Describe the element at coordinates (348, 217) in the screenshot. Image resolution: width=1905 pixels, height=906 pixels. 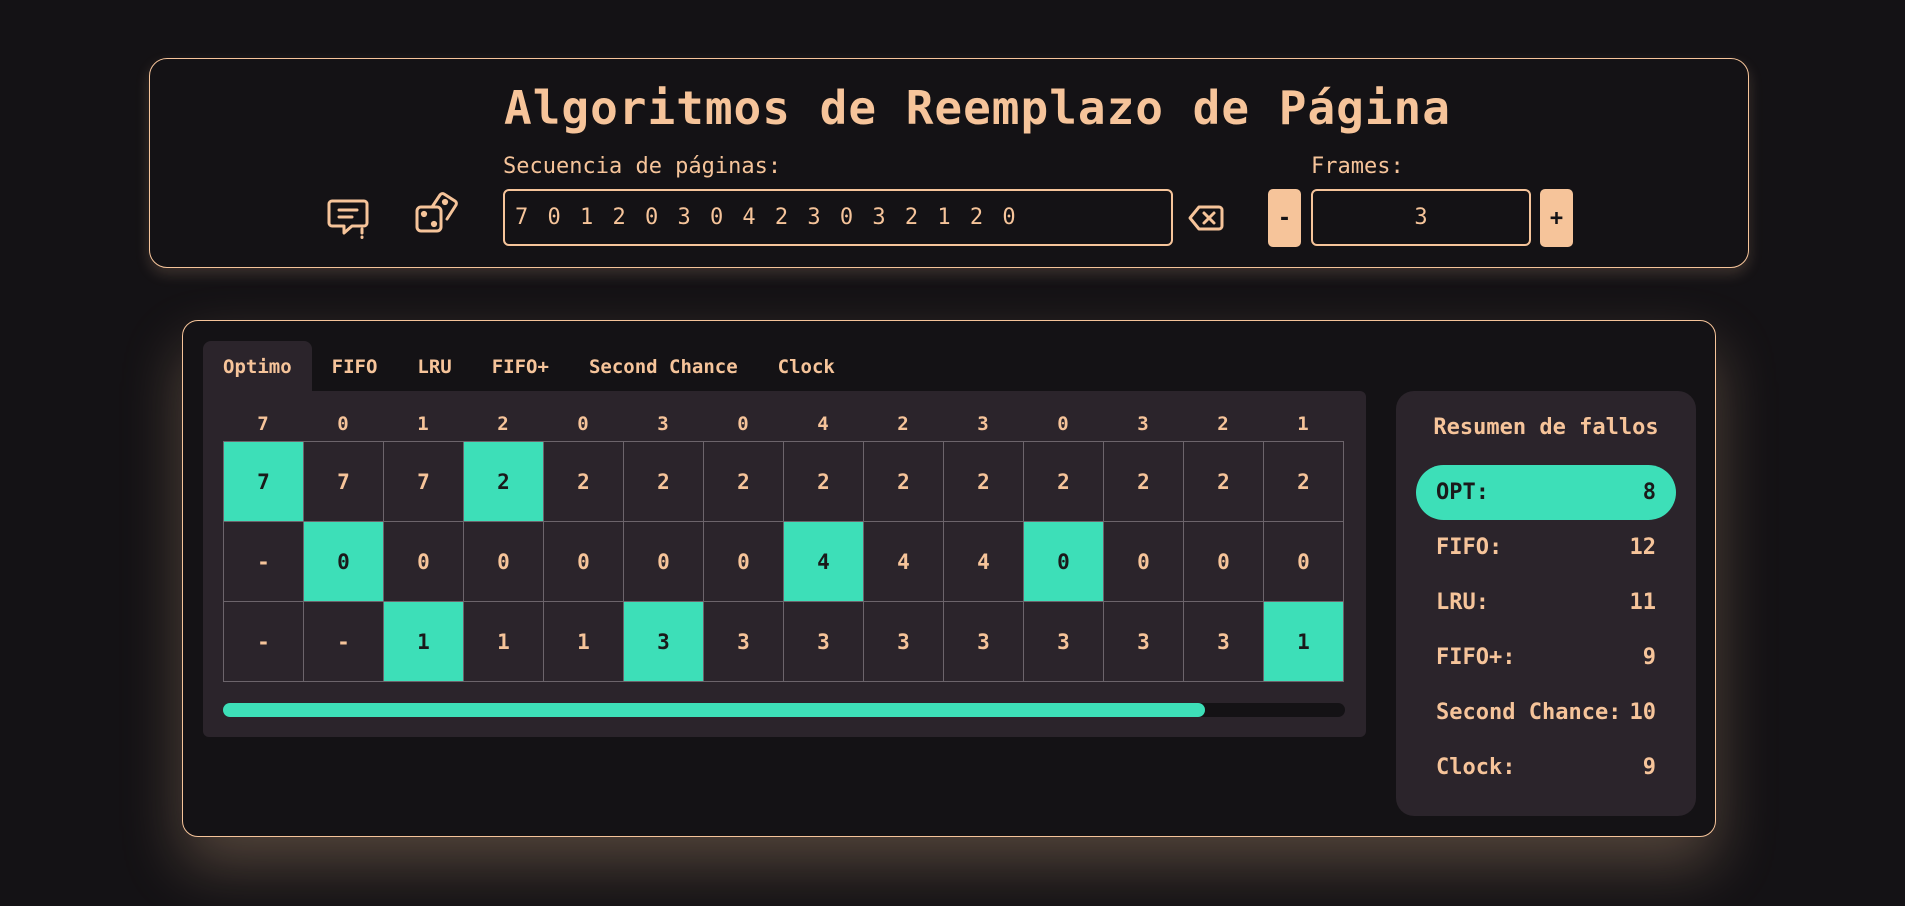
I see `message-alert-icon` at that location.